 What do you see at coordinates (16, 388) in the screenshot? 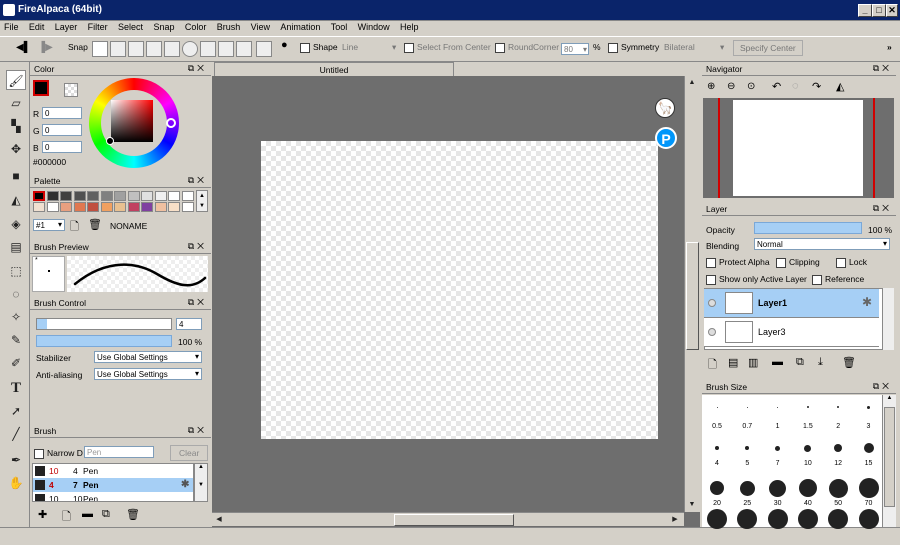
I see `text-tool-icon: T` at bounding box center [16, 388].